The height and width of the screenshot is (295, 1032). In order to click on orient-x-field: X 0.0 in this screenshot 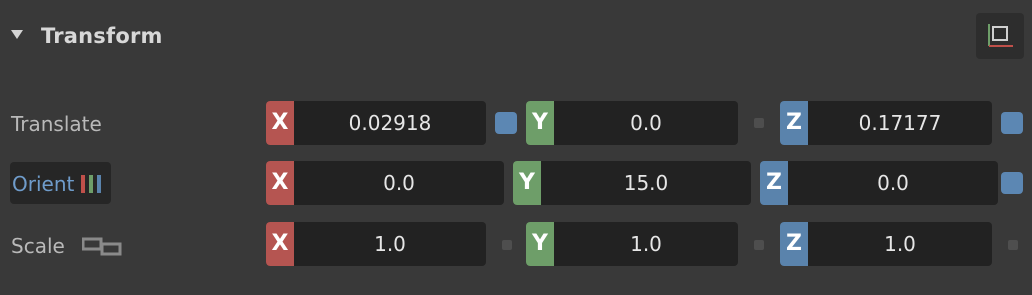, I will do `click(385, 183)`.